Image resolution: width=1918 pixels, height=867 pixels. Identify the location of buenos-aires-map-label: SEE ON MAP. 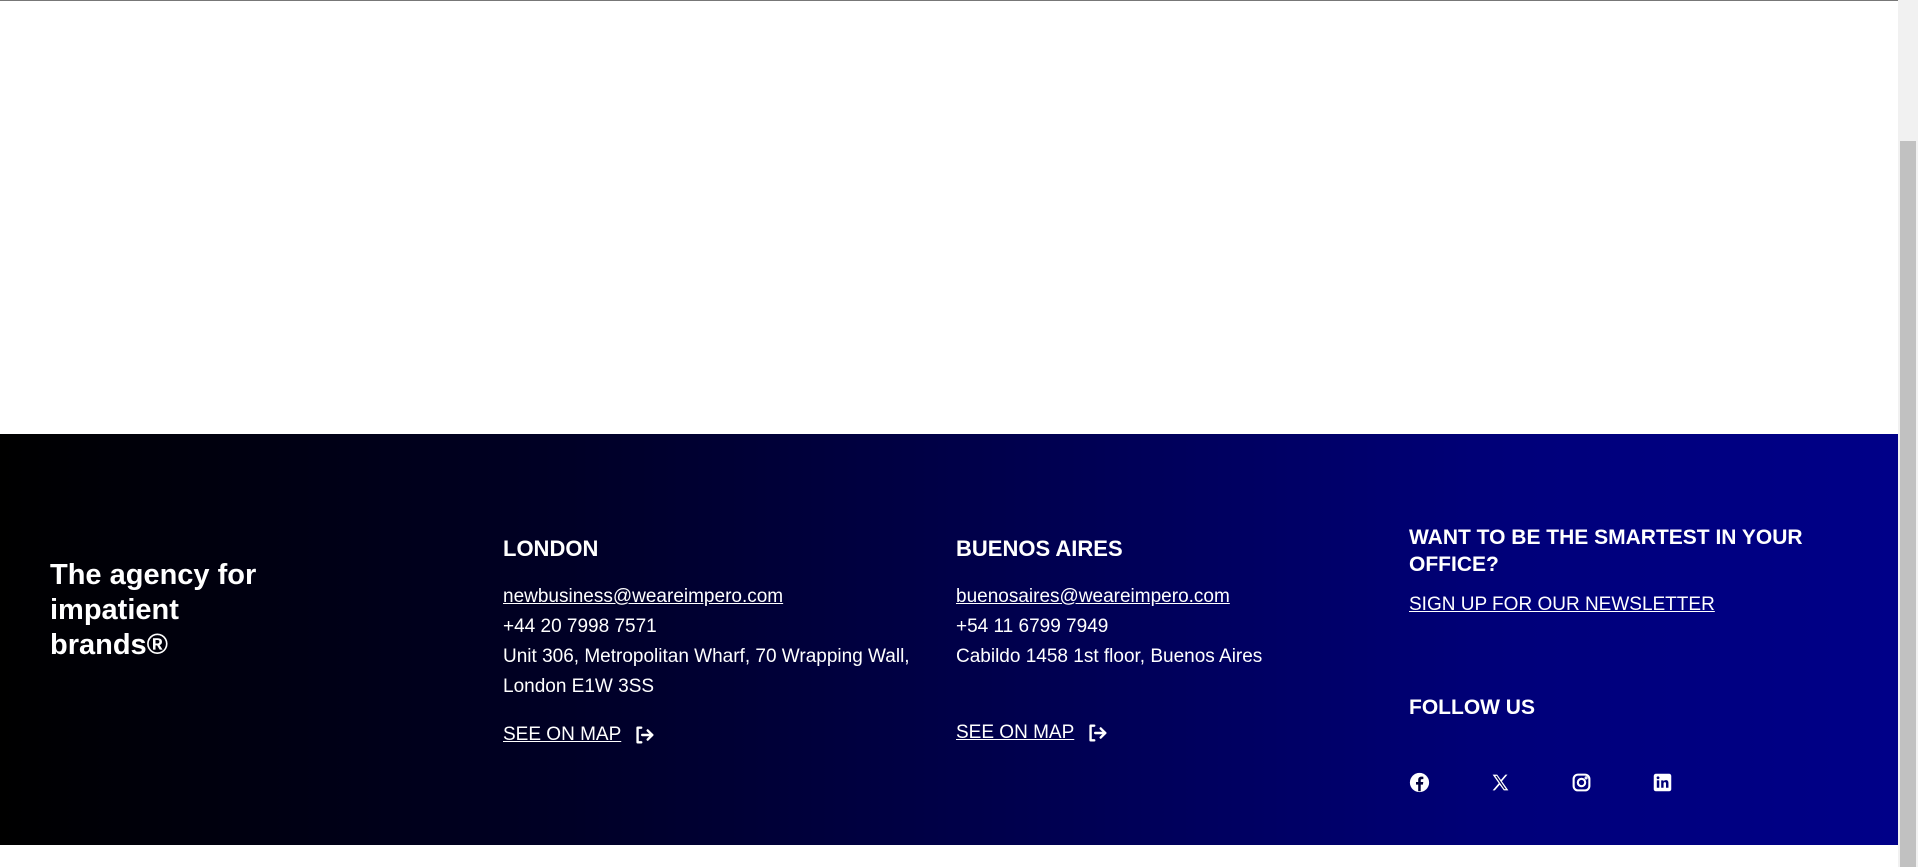
(1015, 732).